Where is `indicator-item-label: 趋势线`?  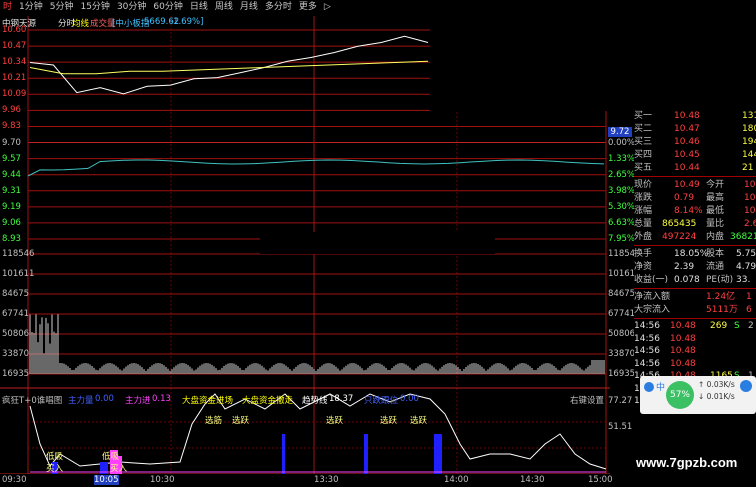 indicator-item-label: 趋势线 is located at coordinates (315, 401).